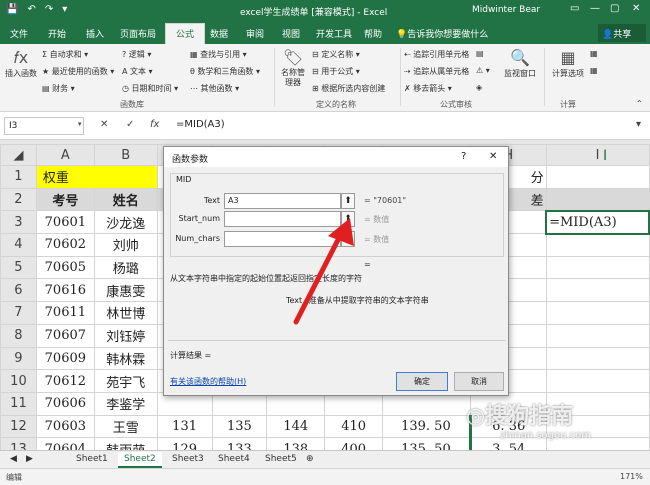 This screenshot has width=650, height=485. What do you see at coordinates (49, 9) in the screenshot?
I see `redo-icon: ↷` at bounding box center [49, 9].